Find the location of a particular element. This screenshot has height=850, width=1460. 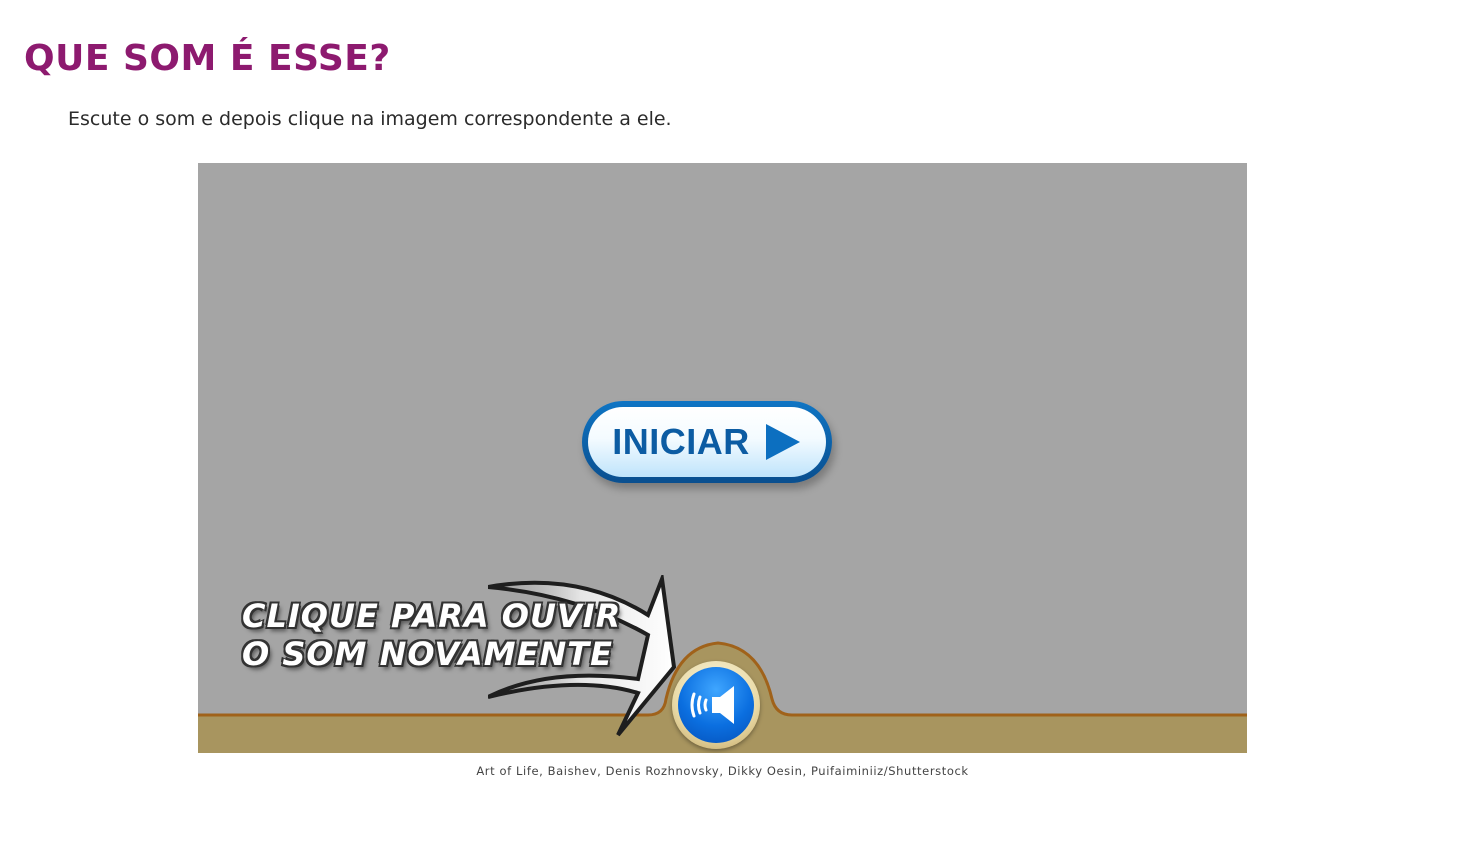

replay-sound-button is located at coordinates (716, 705).